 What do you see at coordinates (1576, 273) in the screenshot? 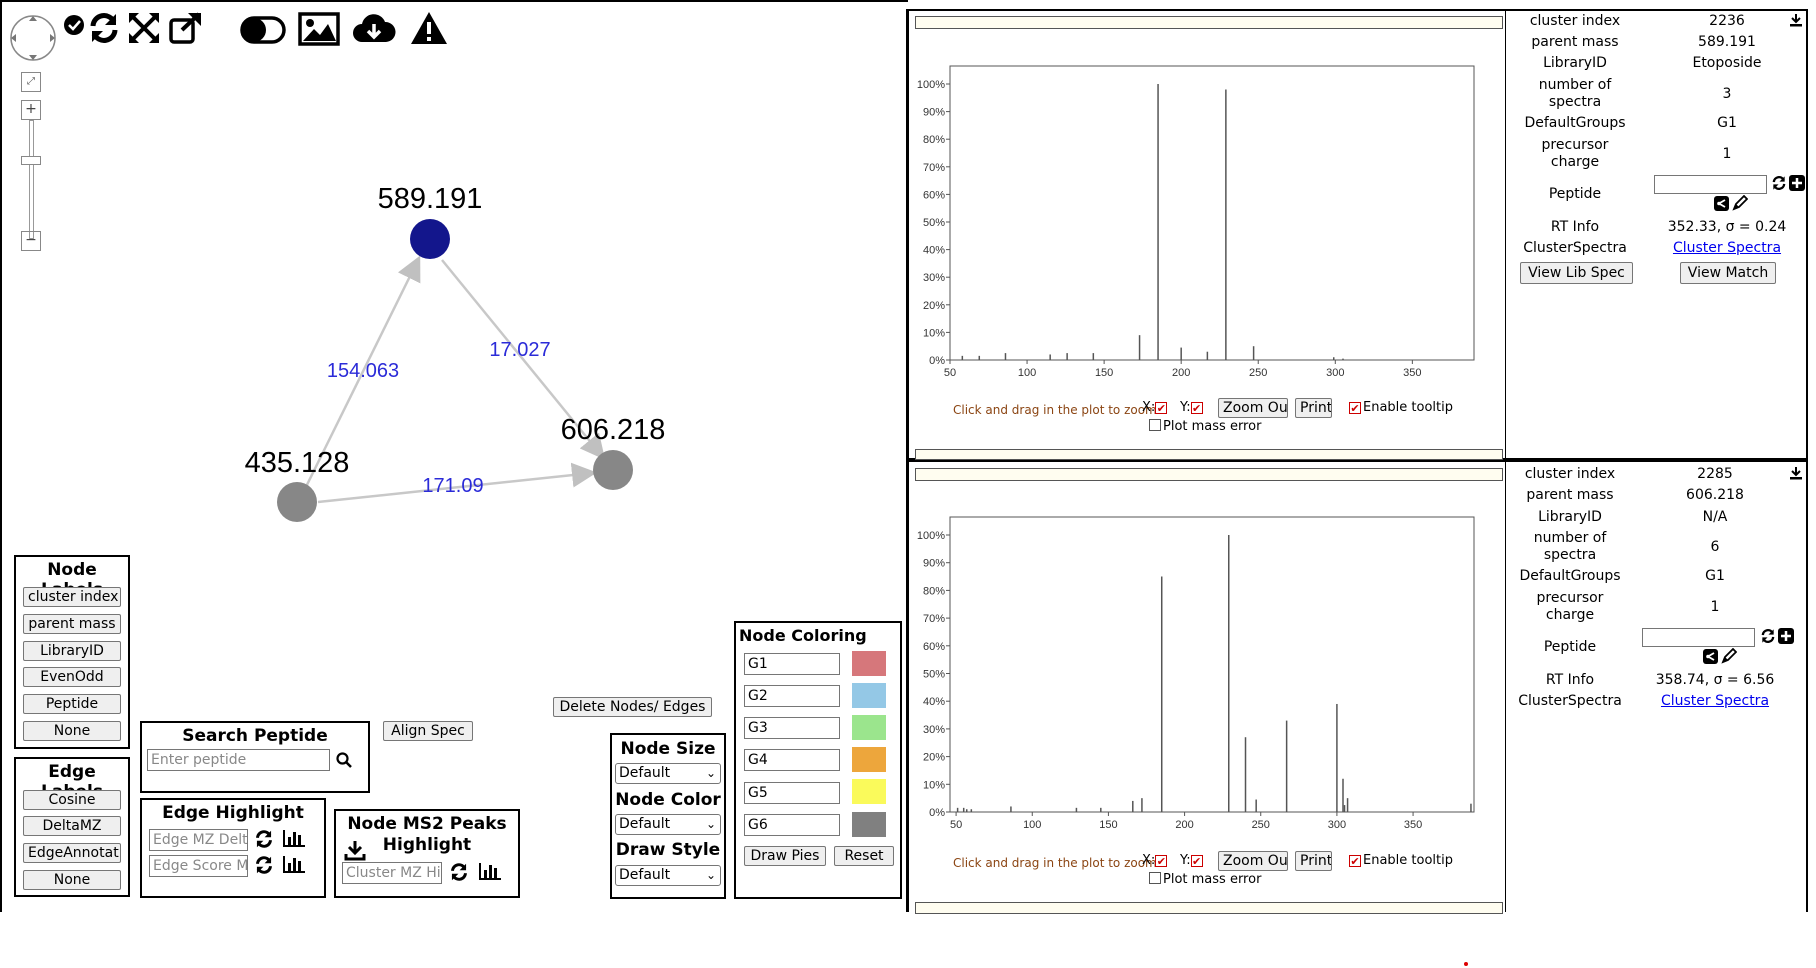
I see `view-lib-spec-button: View Lib Spec` at bounding box center [1576, 273].